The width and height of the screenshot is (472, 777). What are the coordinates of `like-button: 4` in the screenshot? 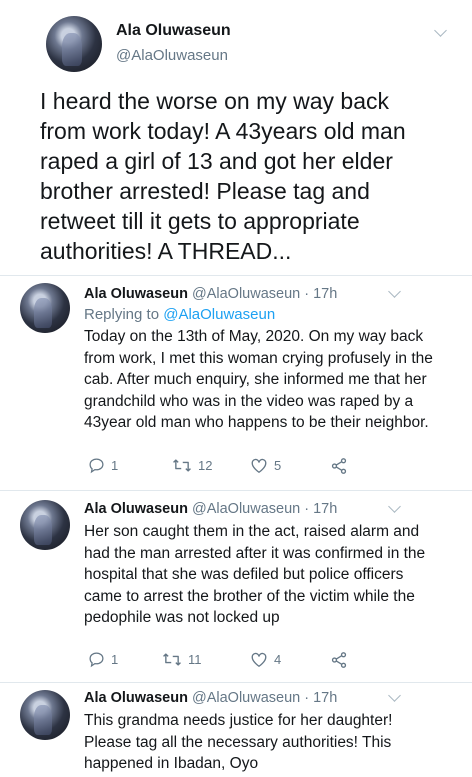 It's located at (265, 659).